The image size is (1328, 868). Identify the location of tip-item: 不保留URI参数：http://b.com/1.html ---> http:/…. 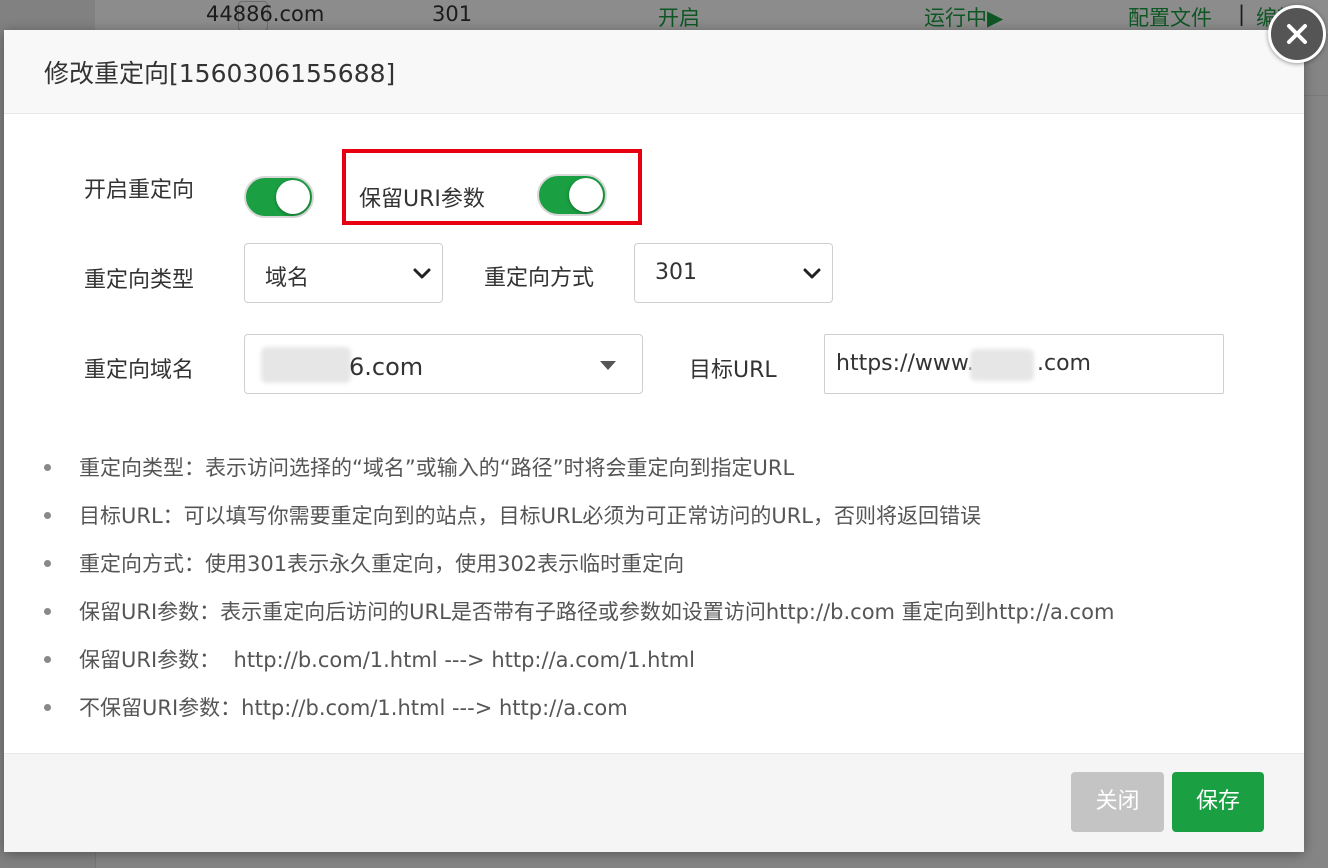
(353, 708).